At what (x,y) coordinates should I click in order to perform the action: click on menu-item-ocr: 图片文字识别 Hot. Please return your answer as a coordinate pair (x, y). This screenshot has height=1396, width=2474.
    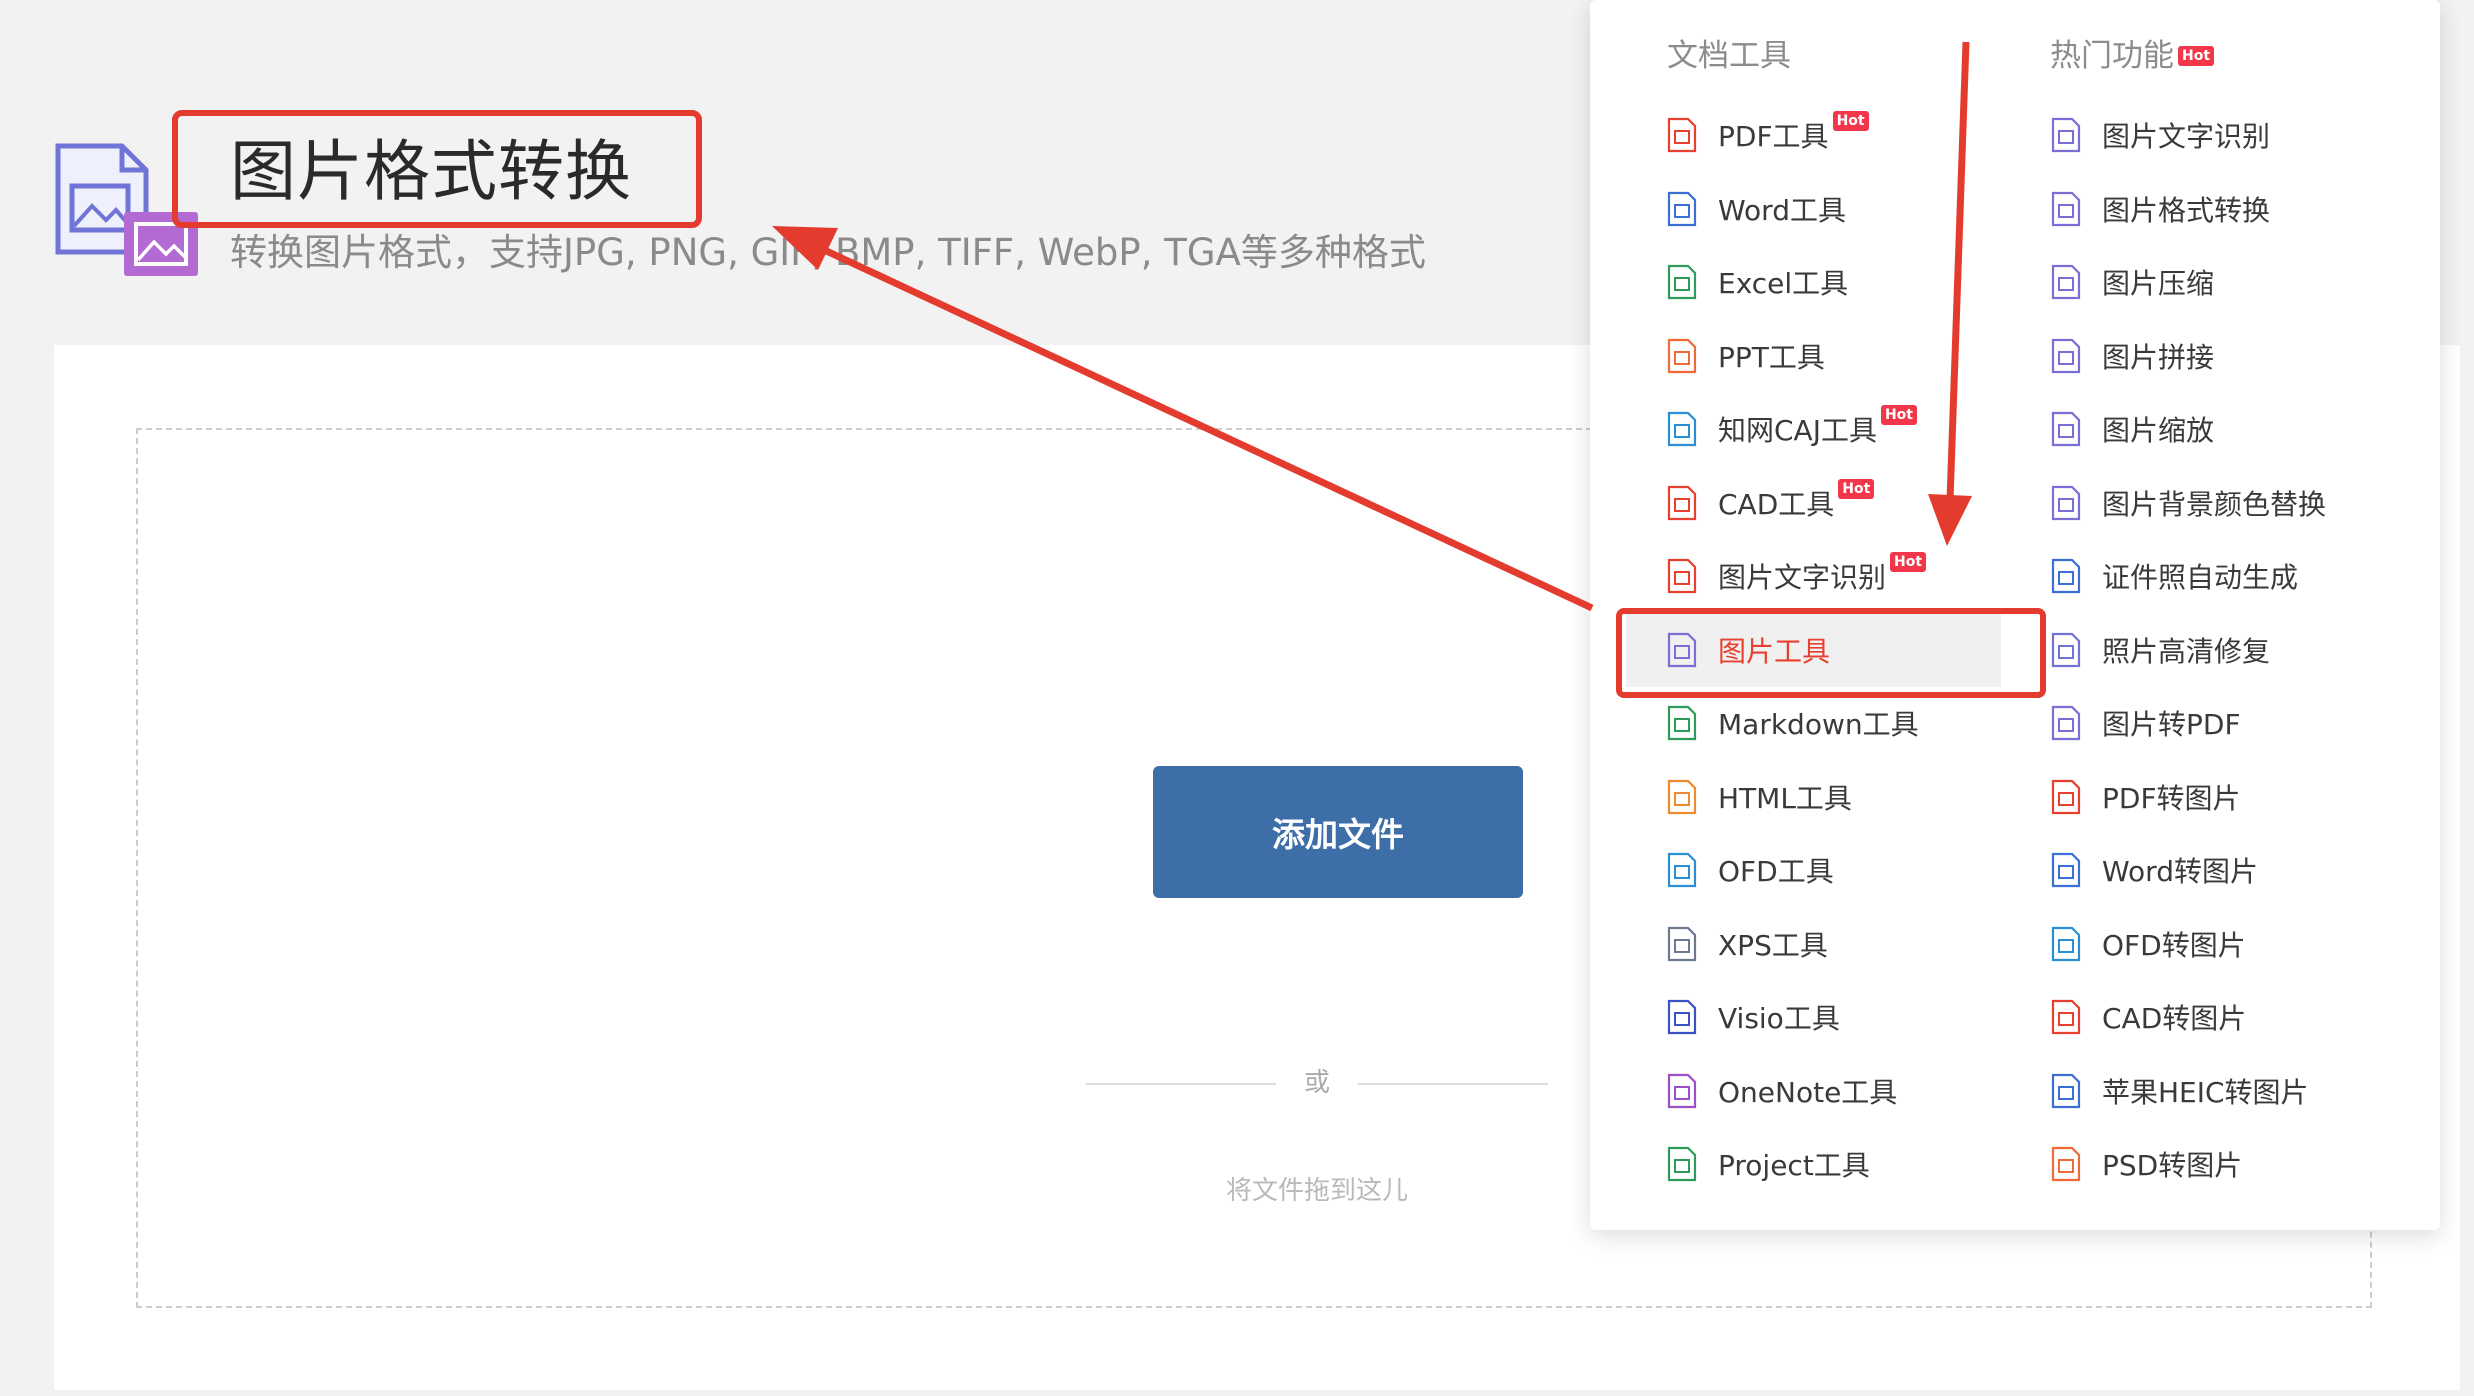
    Looking at the image, I should click on (1795, 576).